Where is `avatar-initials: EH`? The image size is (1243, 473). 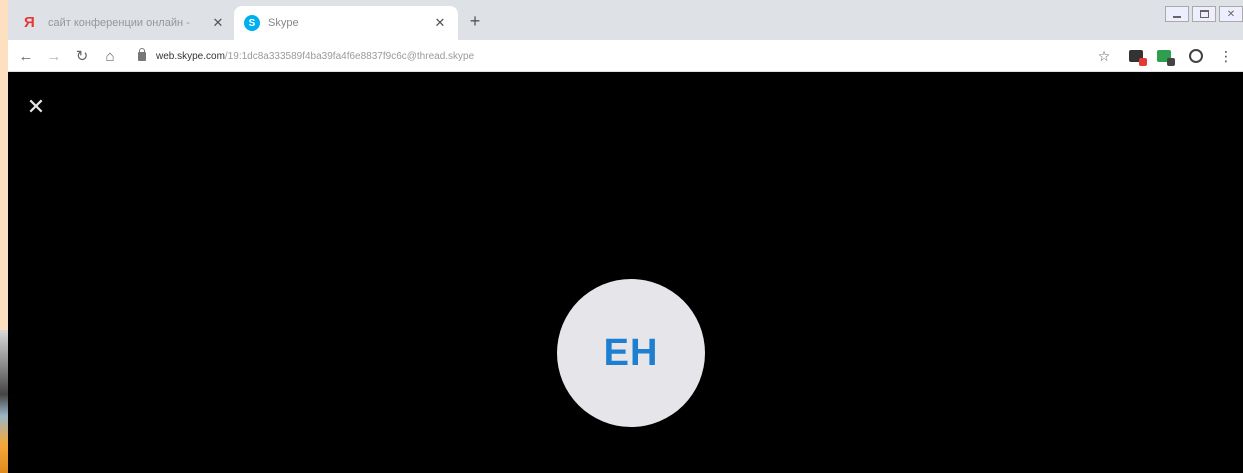
avatar-initials: EH is located at coordinates (631, 352).